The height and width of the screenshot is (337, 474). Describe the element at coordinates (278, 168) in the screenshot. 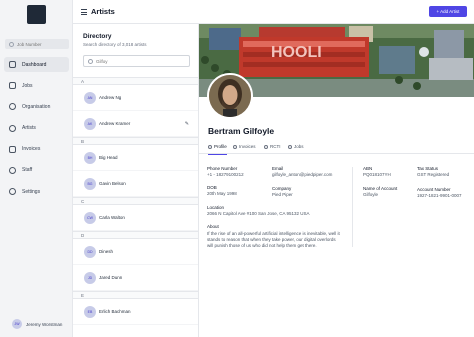

I see `email-label: Email` at that location.